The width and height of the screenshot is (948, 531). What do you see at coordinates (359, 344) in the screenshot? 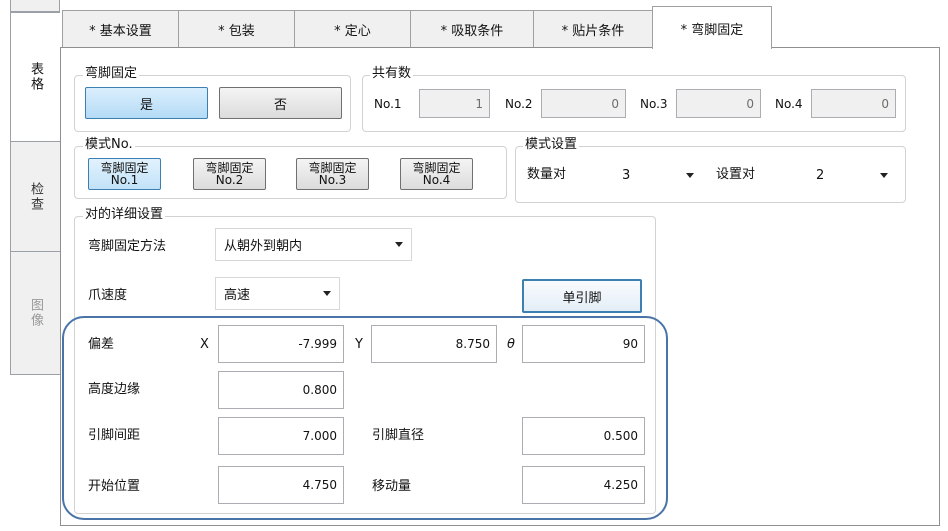
I see `offset-y-label: Y` at bounding box center [359, 344].